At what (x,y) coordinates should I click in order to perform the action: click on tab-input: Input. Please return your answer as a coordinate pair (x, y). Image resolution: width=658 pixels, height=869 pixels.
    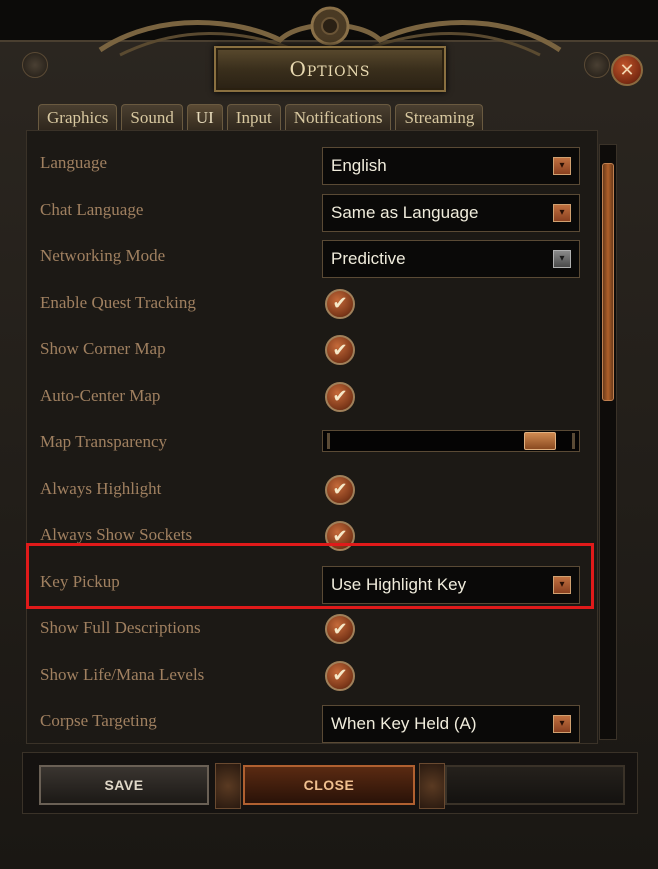
    Looking at the image, I should click on (253, 117).